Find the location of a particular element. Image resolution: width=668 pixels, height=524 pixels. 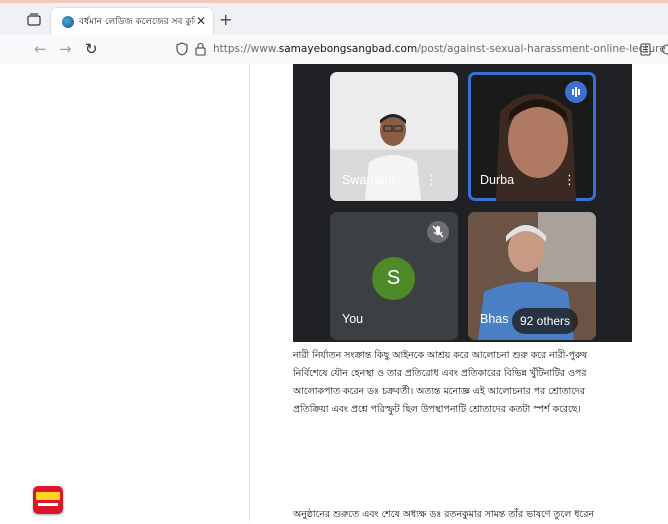

participant-name: Bhas is located at coordinates (494, 319).